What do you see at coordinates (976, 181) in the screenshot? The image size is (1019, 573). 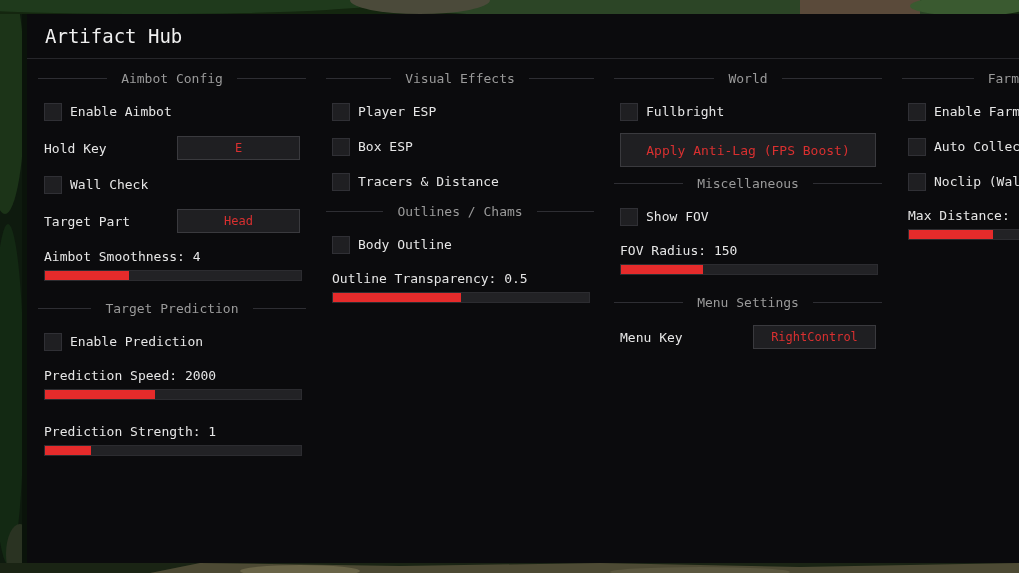 I see `checkbox-label: Noclip (Wal` at bounding box center [976, 181].